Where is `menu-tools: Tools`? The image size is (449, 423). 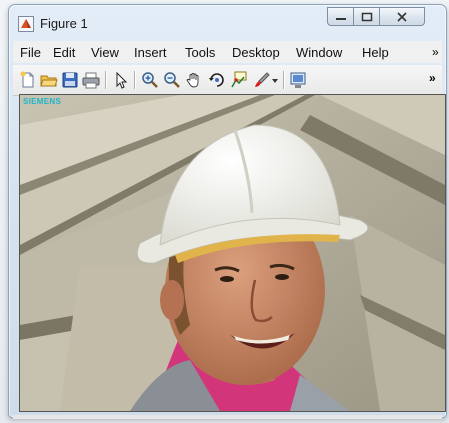 menu-tools: Tools is located at coordinates (200, 52).